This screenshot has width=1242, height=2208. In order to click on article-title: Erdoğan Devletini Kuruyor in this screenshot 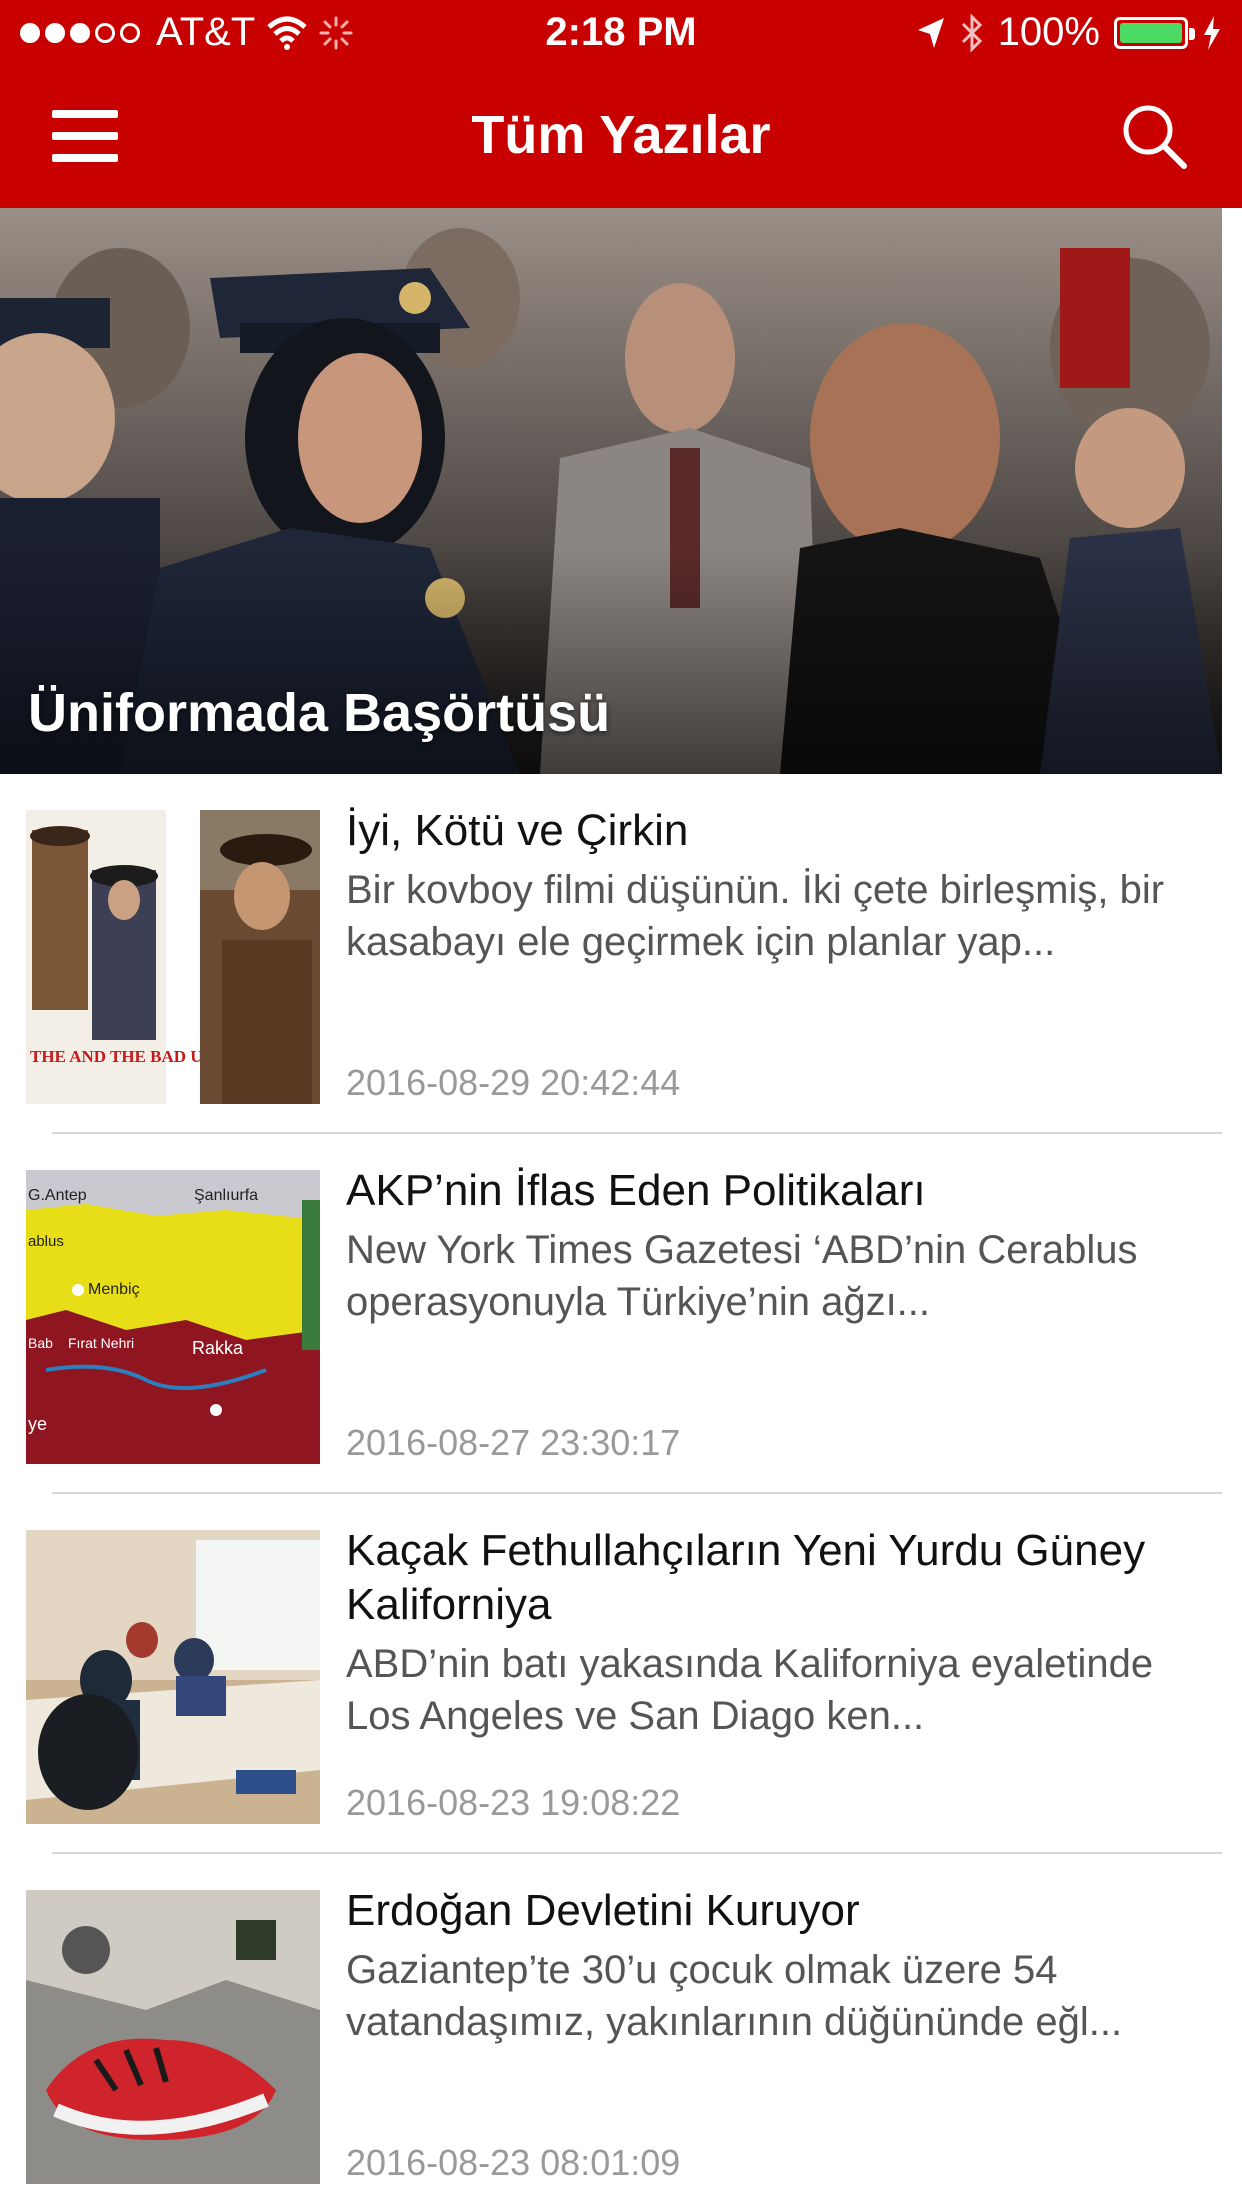, I will do `click(603, 1910)`.